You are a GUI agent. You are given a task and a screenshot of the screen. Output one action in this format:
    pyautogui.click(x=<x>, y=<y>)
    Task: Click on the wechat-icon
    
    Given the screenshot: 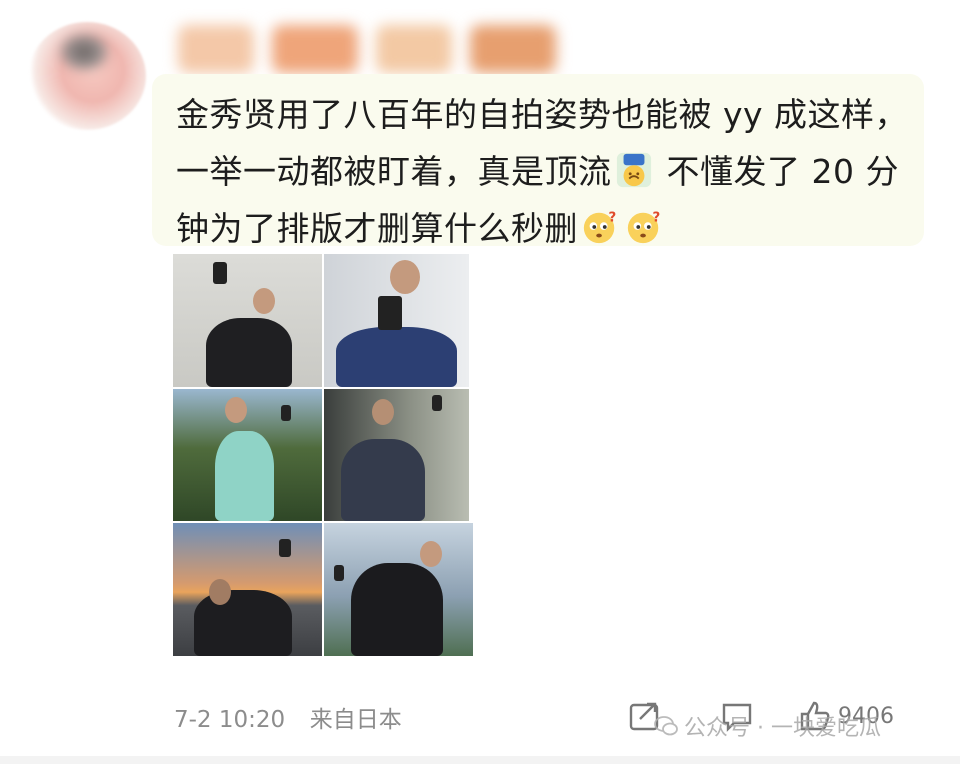 What is the action you would take?
    pyautogui.click(x=666, y=726)
    